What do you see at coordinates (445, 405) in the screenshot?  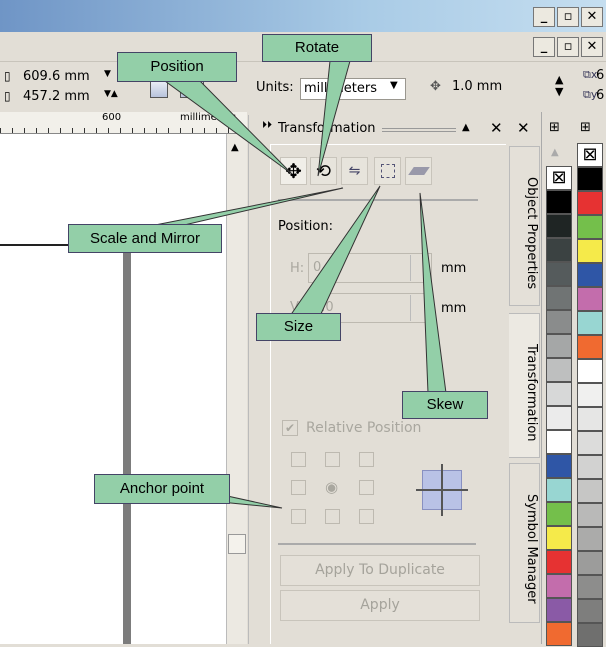 I see `callout-skew: Skew` at bounding box center [445, 405].